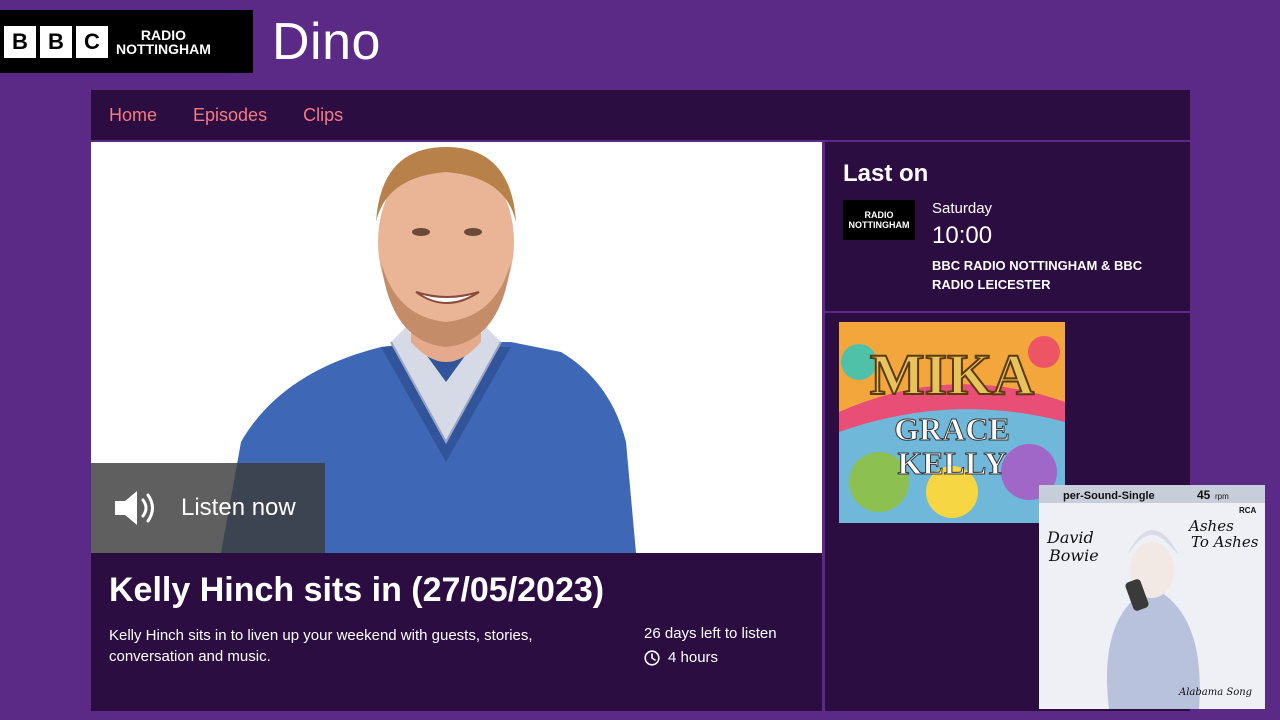  I want to click on availability-text: 26 days left to listen, so click(710, 633).